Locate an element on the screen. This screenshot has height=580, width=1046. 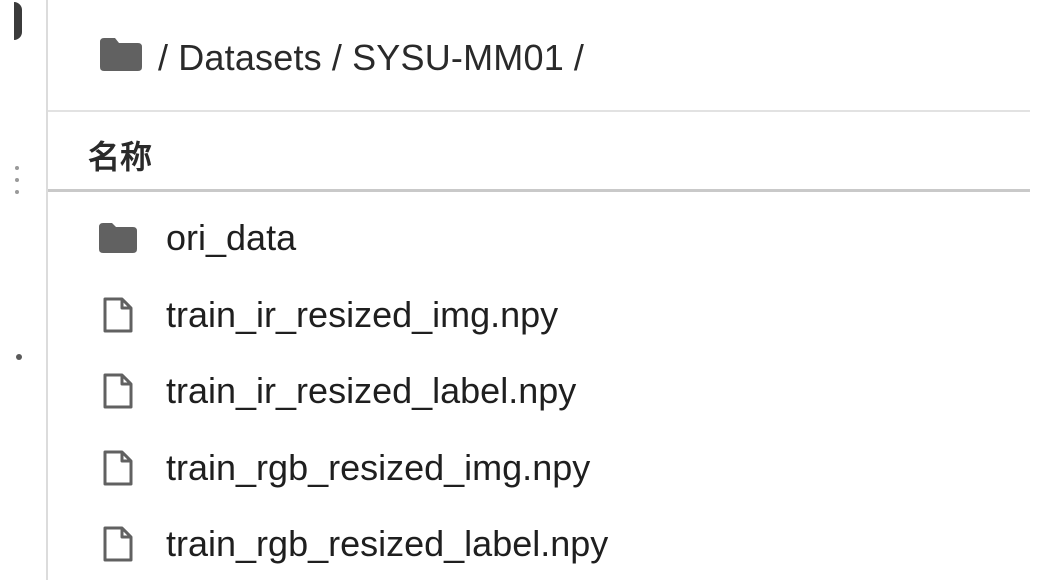
list-item: train_rgb_resized_img.npy is located at coordinates (353, 468).